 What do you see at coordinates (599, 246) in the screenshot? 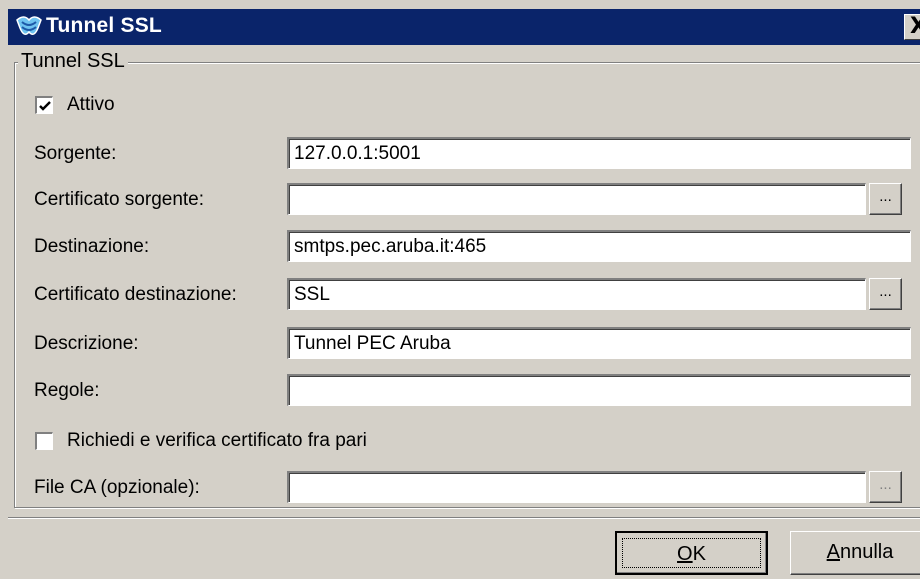
I see `destination-input: smtps.pec.aruba.it:465` at bounding box center [599, 246].